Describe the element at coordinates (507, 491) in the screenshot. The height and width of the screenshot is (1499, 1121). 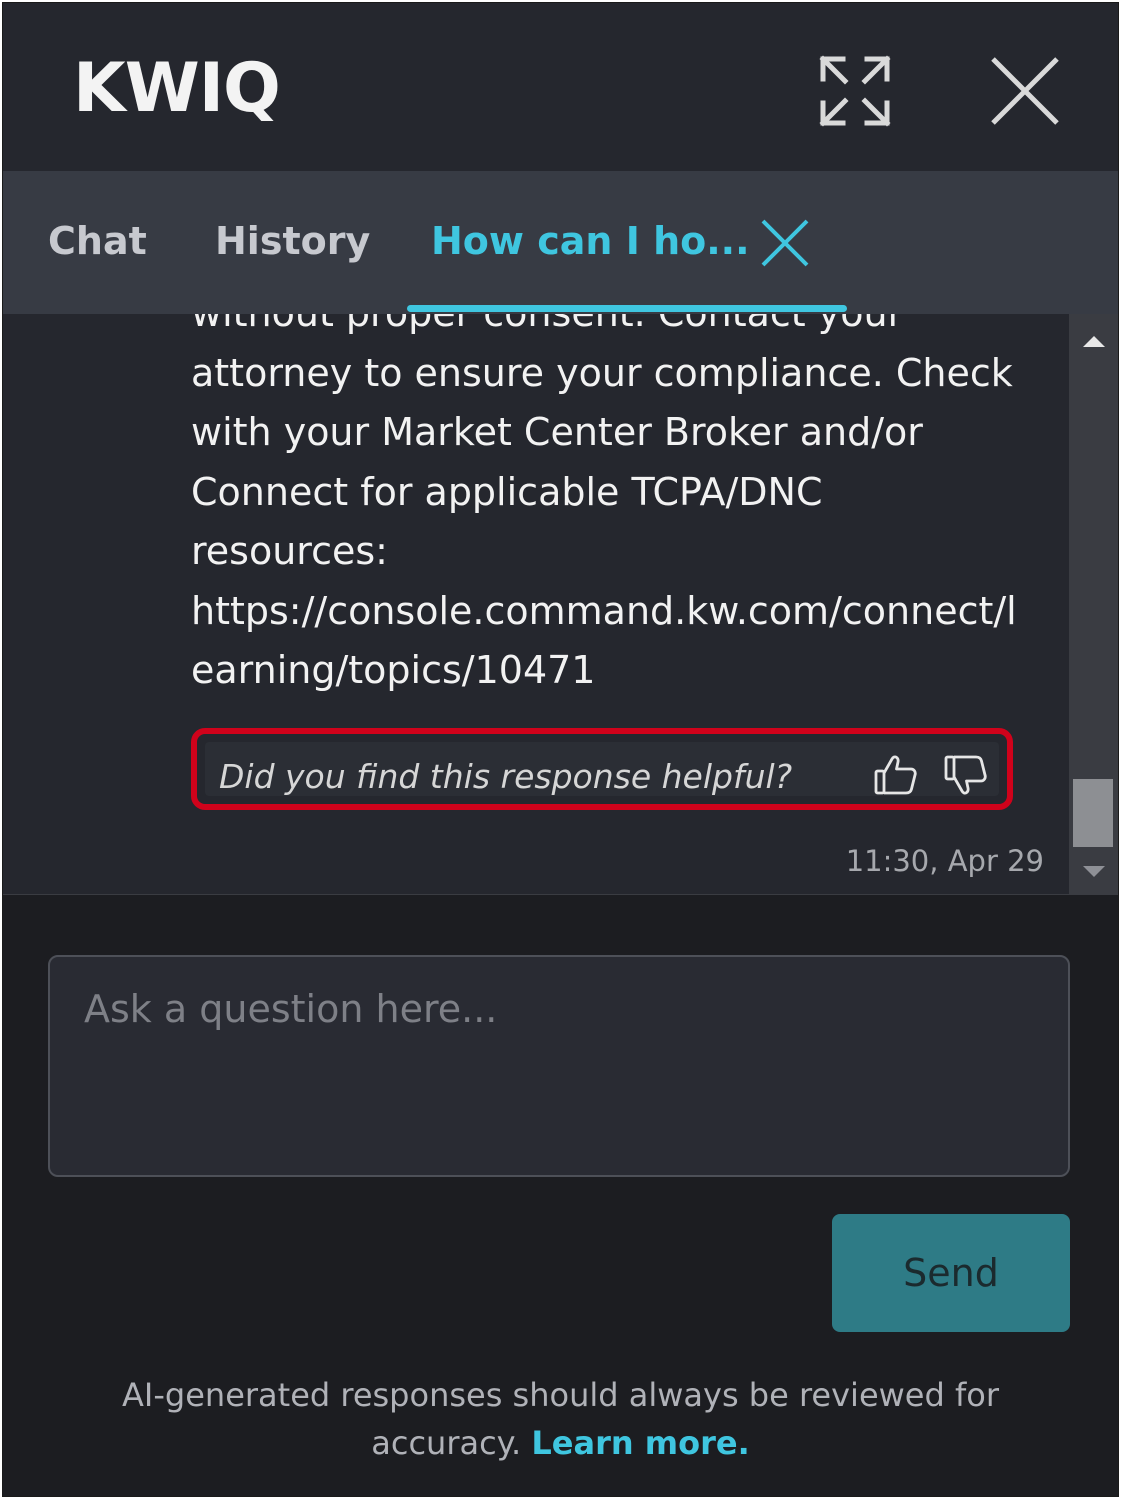
I see `message-line: Connect for applicable TCPA/DNC` at that location.